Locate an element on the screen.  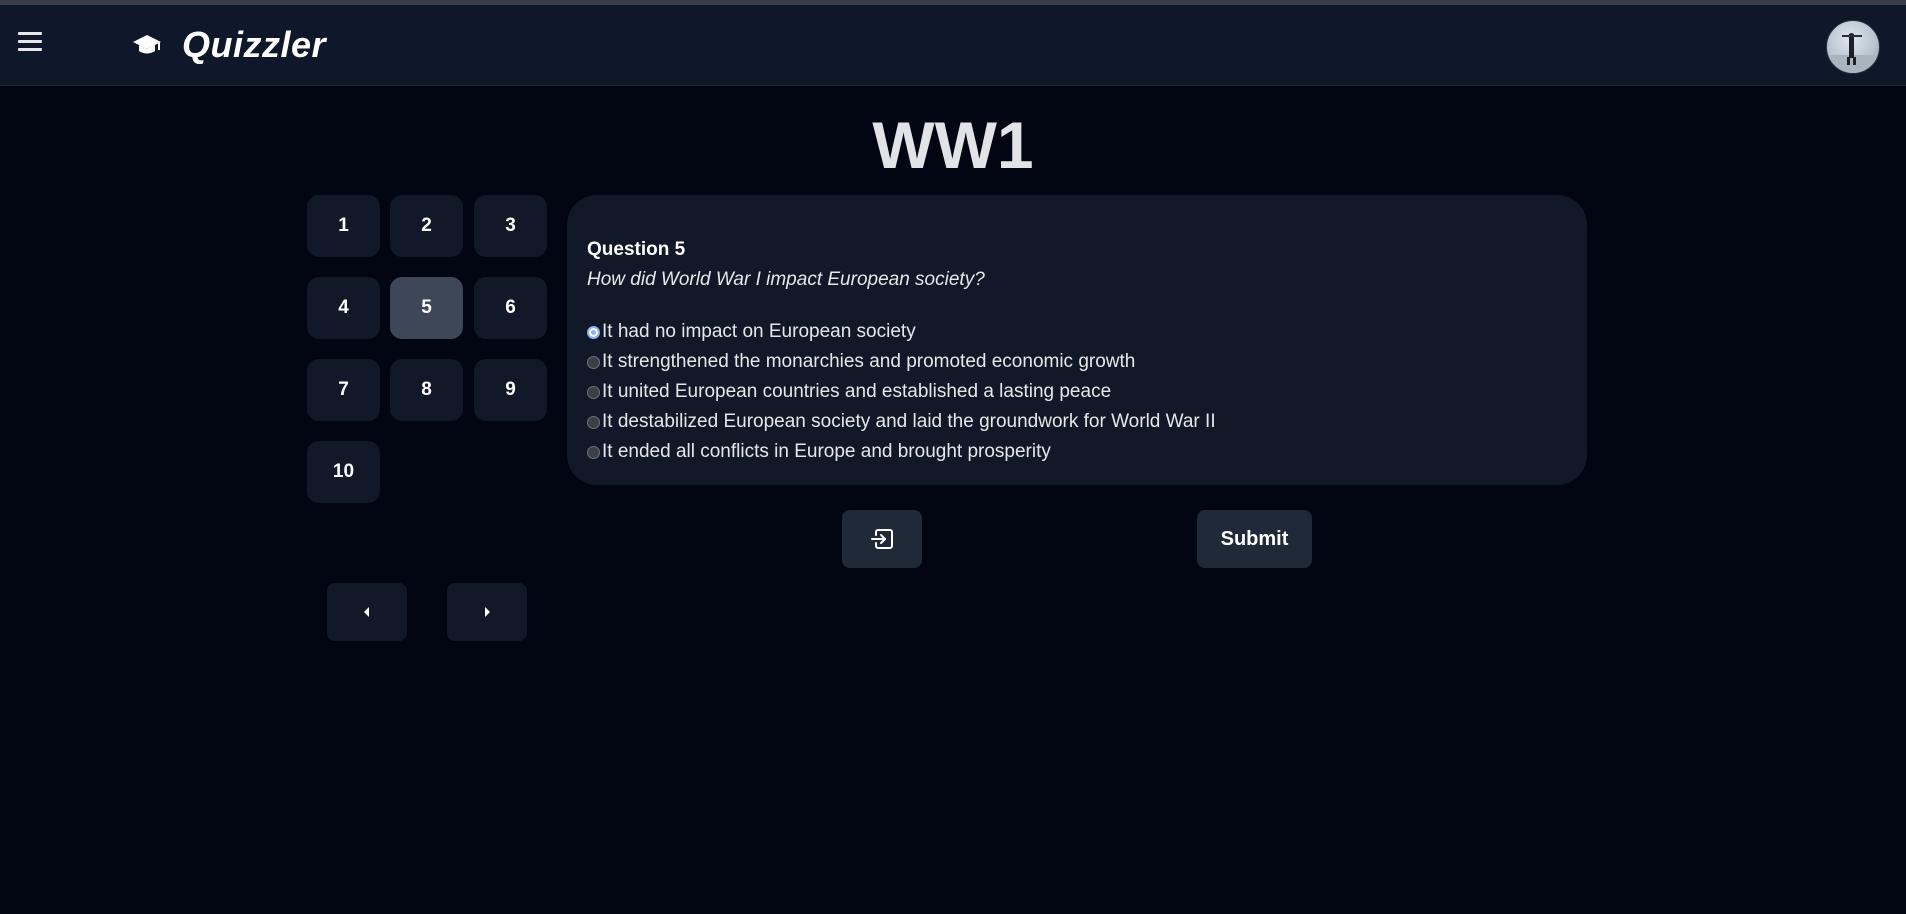
exit-icon is located at coordinates (882, 539).